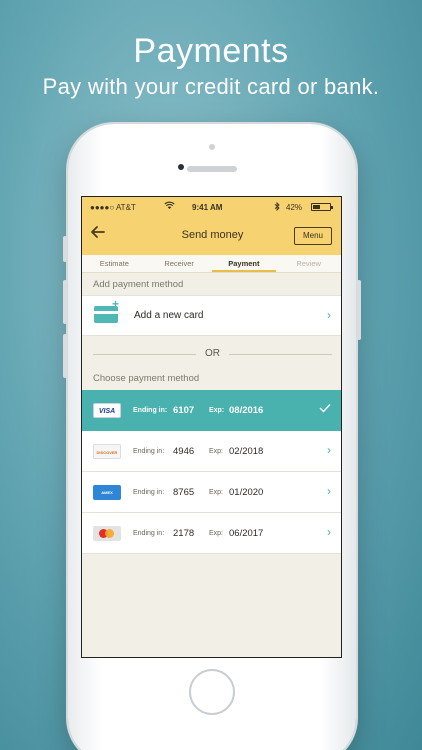 Image resolution: width=422 pixels, height=750 pixels. What do you see at coordinates (107, 451) in the screenshot?
I see `discover-logo-icon: DISCOVER` at bounding box center [107, 451].